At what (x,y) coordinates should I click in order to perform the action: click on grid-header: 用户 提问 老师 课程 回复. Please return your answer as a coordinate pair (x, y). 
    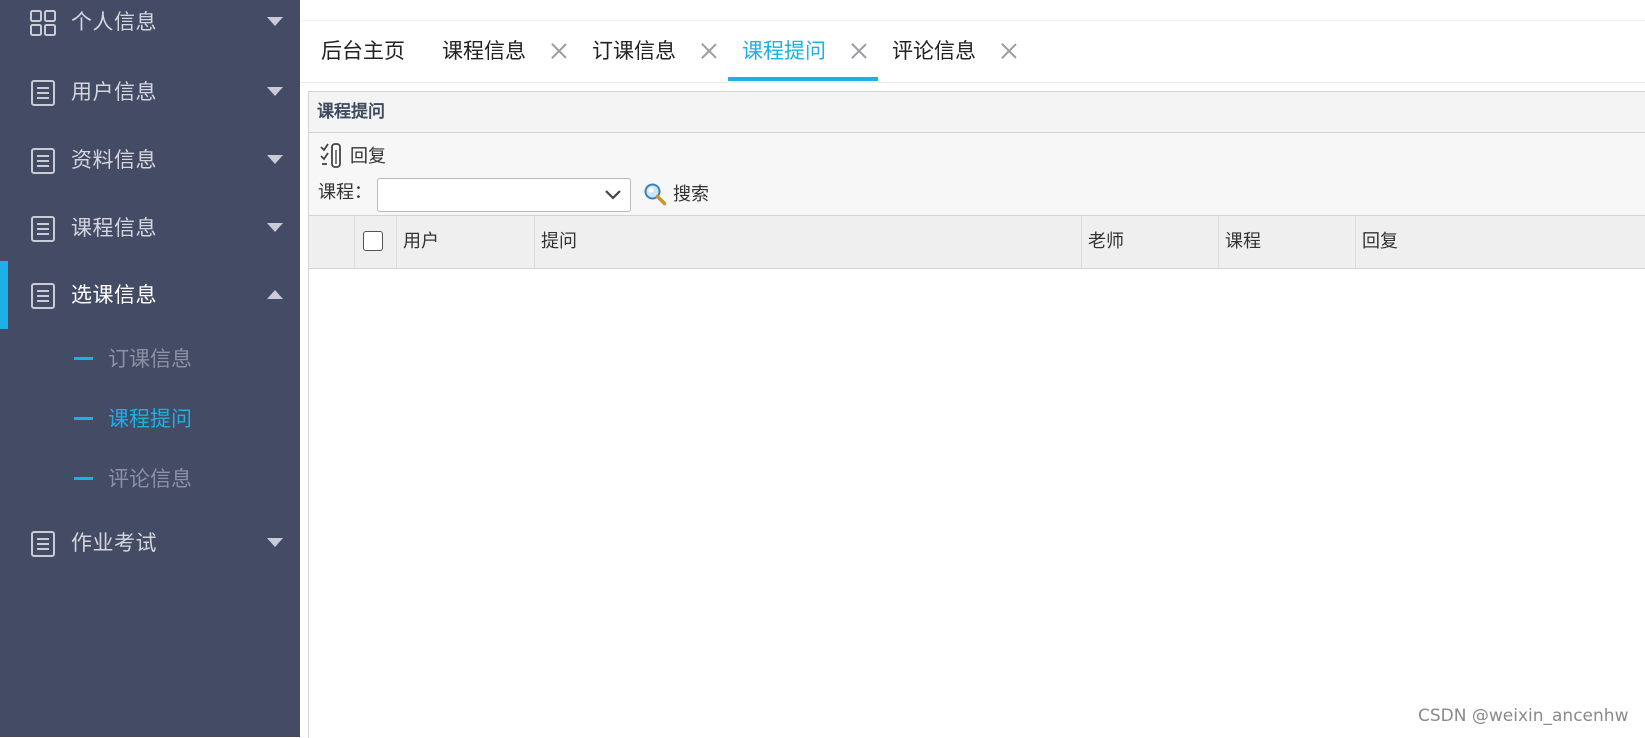
    Looking at the image, I should click on (977, 242).